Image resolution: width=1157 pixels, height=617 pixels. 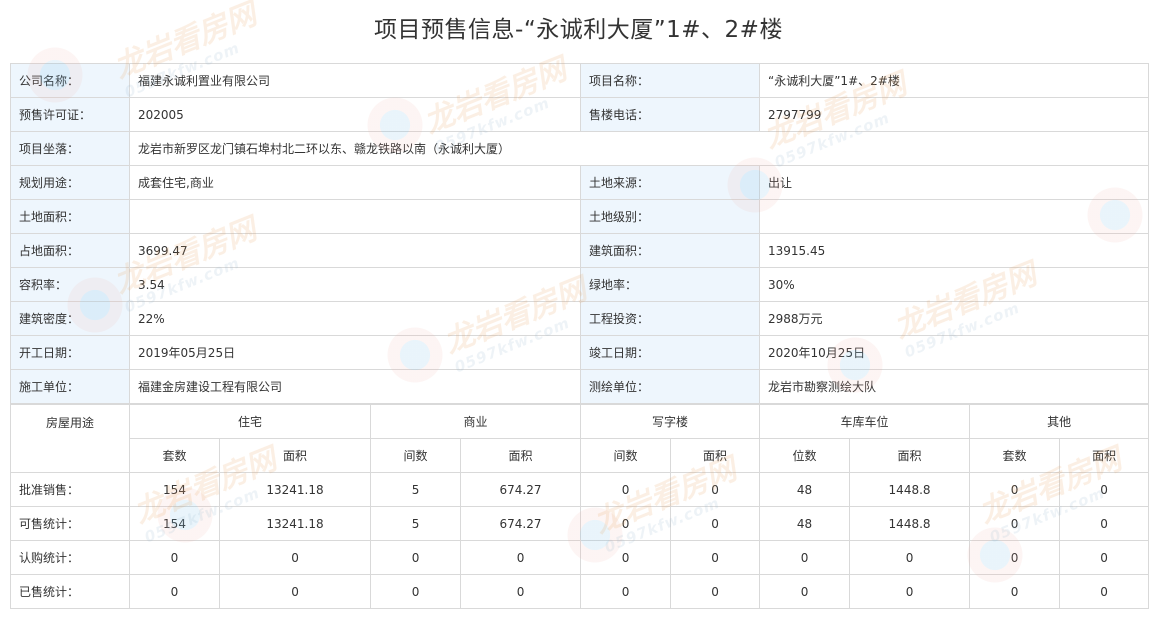 I want to click on info-row-land: 土地面积： 土地级别：, so click(x=579, y=216).